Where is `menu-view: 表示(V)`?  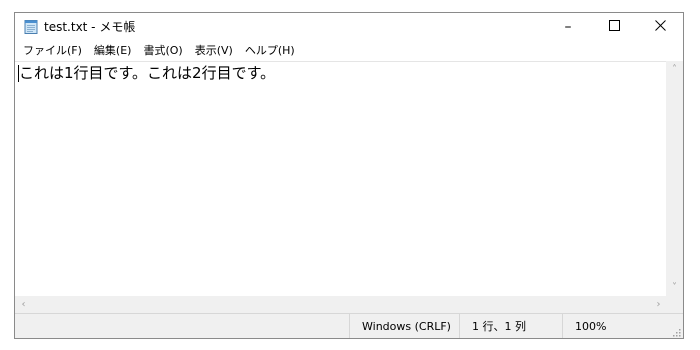 menu-view: 表示(V) is located at coordinates (214, 51).